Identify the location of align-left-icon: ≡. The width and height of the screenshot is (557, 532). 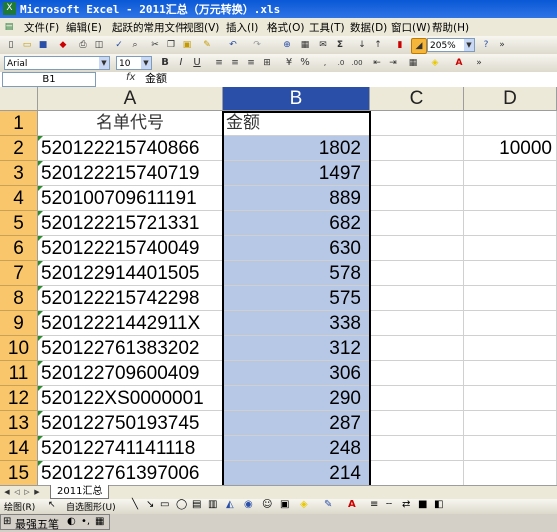
(219, 63).